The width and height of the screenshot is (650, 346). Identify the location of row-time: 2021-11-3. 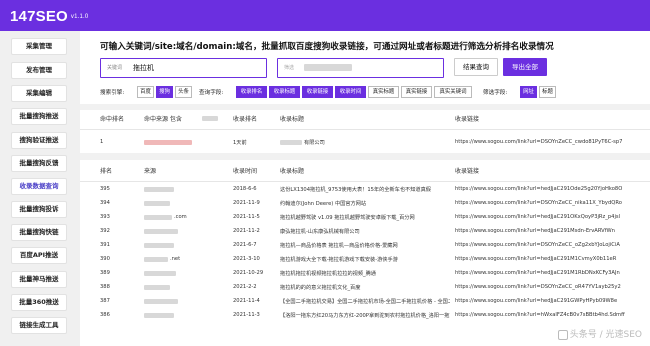
(246, 315).